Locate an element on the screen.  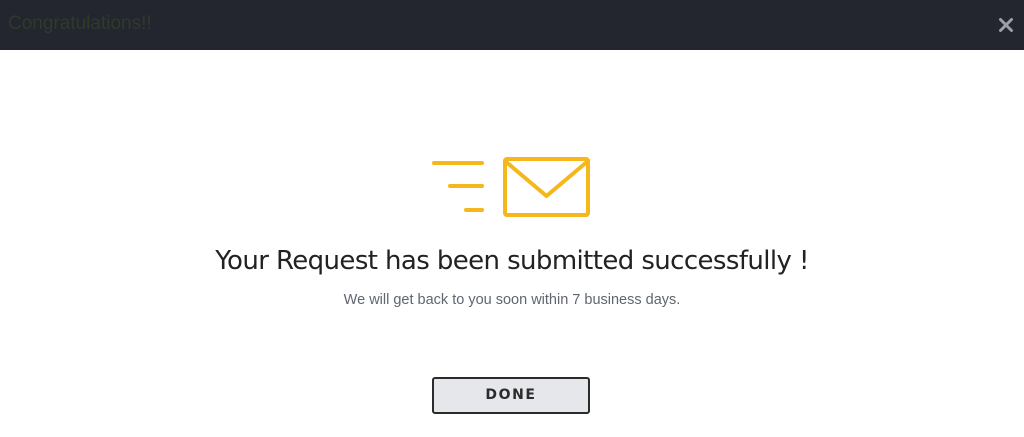
close-icon is located at coordinates (1006, 25).